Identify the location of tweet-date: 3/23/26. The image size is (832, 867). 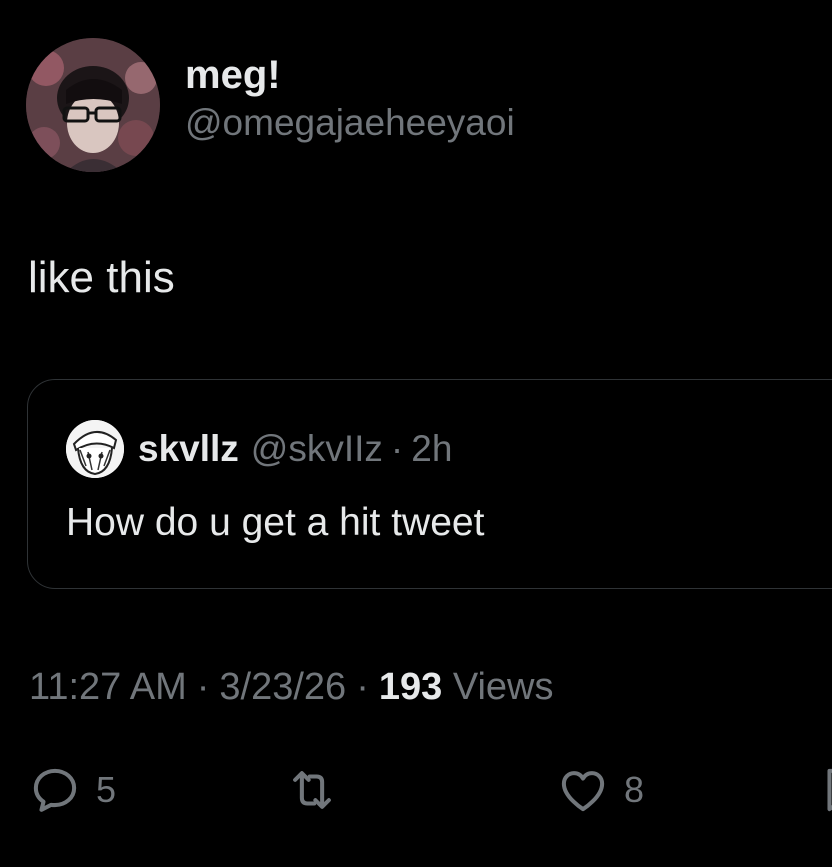
(282, 687).